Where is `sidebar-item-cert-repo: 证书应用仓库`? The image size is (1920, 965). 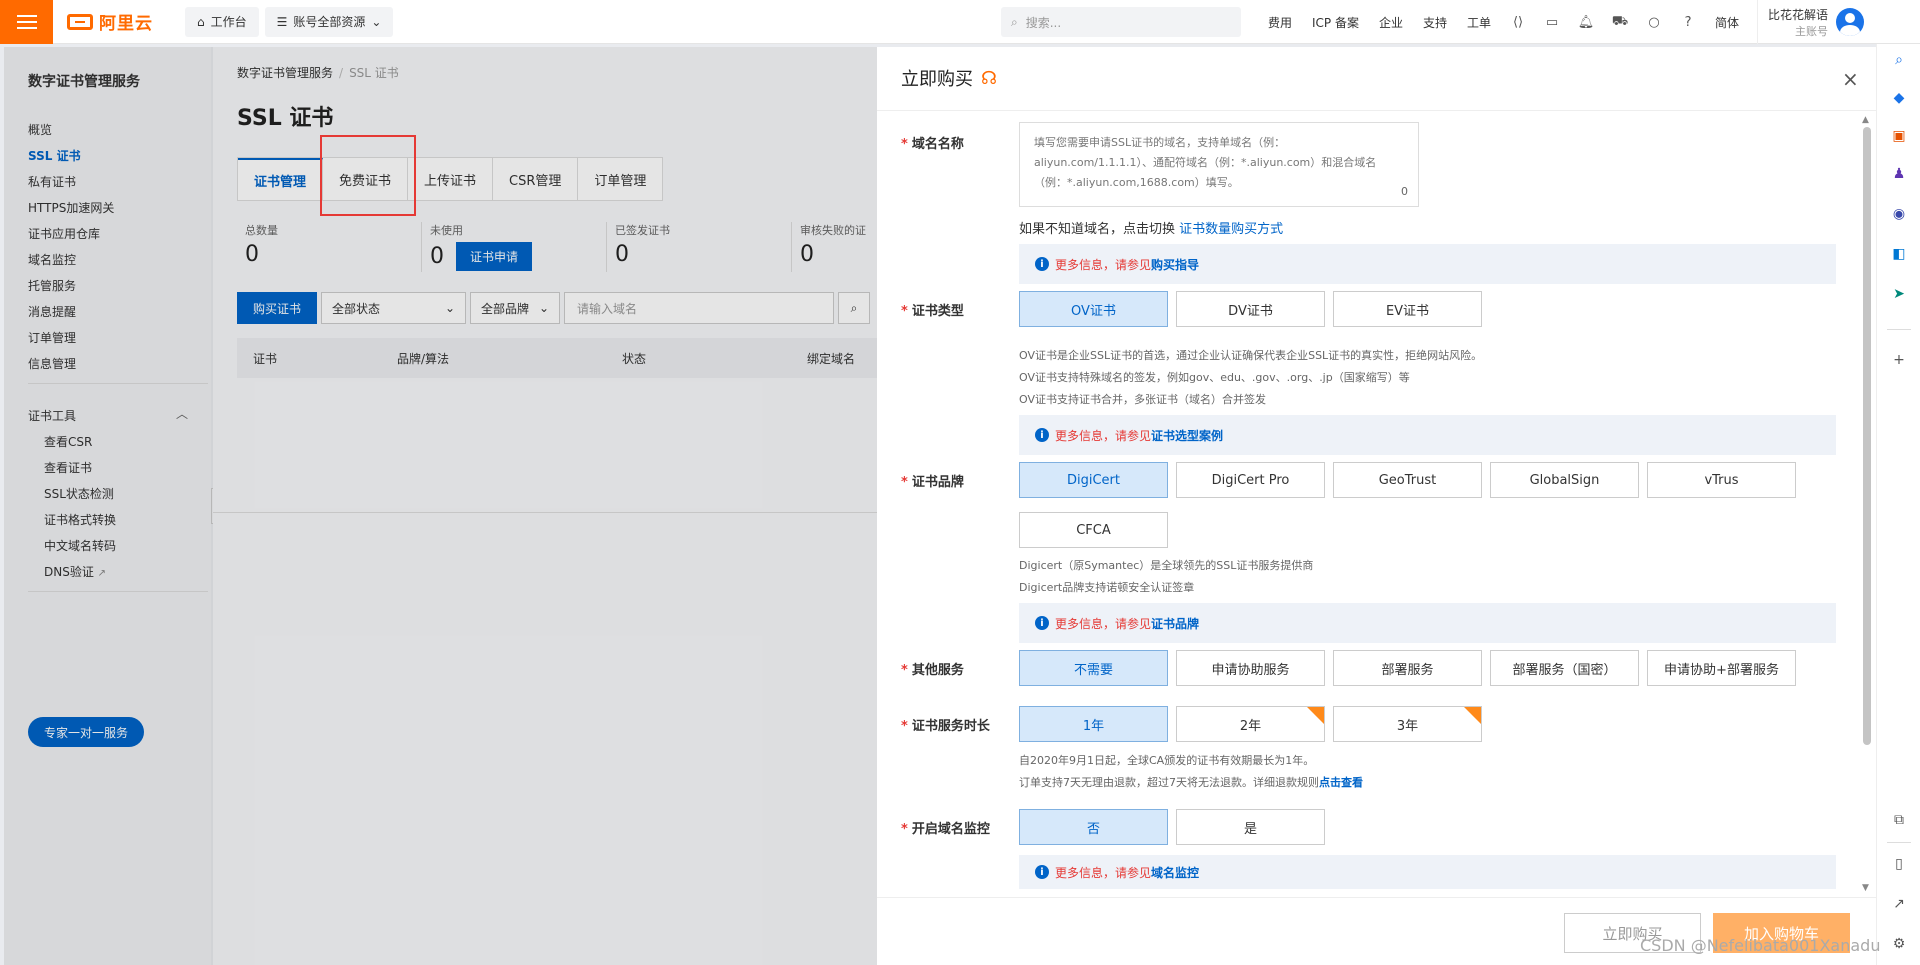 sidebar-item-cert-repo: 证书应用仓库 is located at coordinates (64, 233).